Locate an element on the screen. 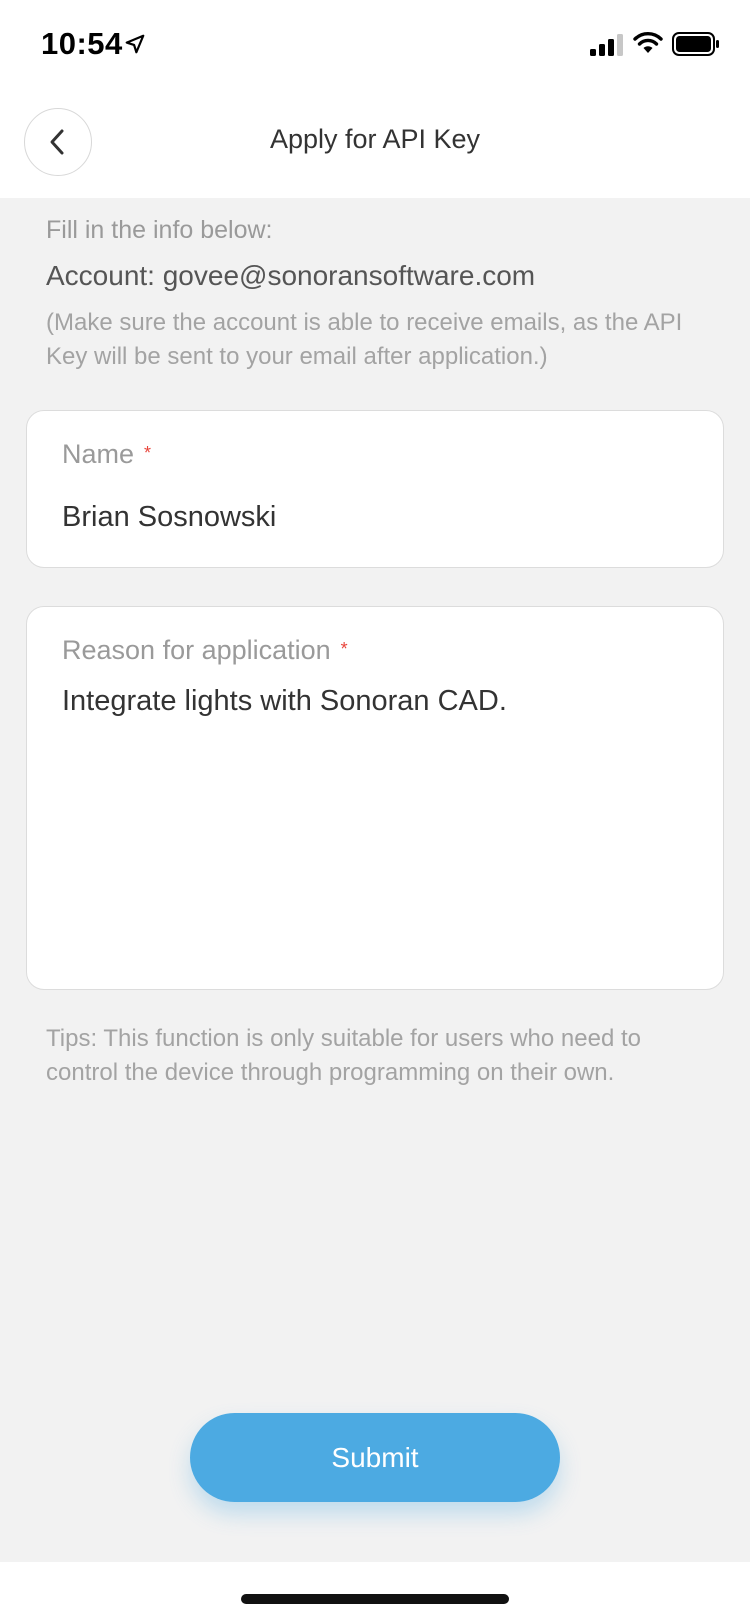 Image resolution: width=750 pixels, height=1624 pixels. name-label: Name * is located at coordinates (106, 454).